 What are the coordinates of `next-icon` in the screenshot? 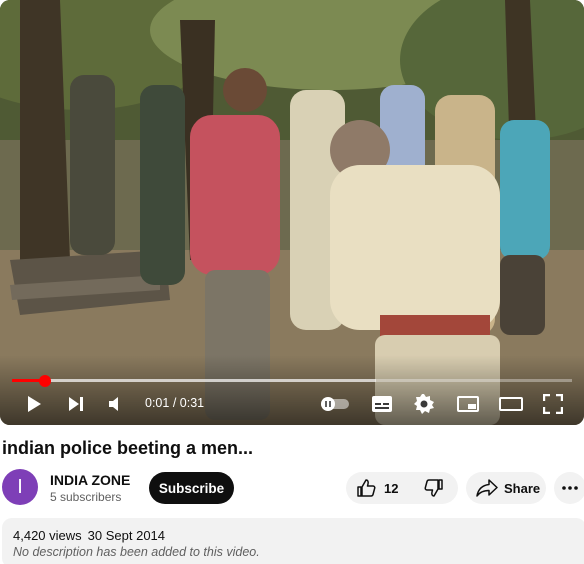 It's located at (76, 404).